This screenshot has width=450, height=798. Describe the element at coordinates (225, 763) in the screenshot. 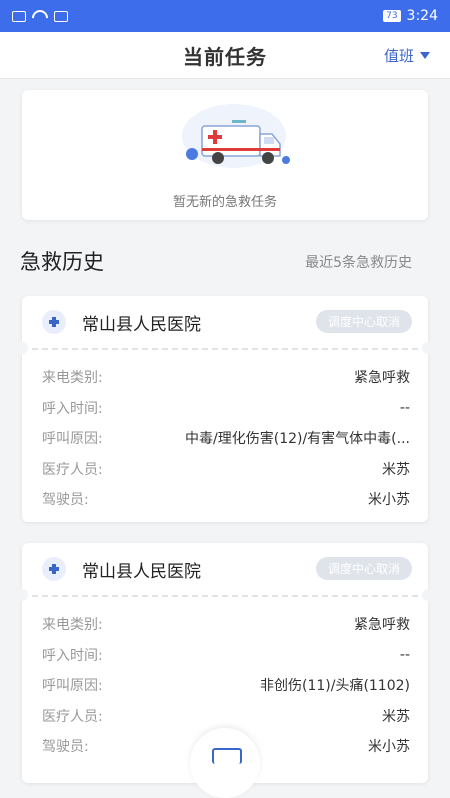

I see `bottom-action-button` at that location.